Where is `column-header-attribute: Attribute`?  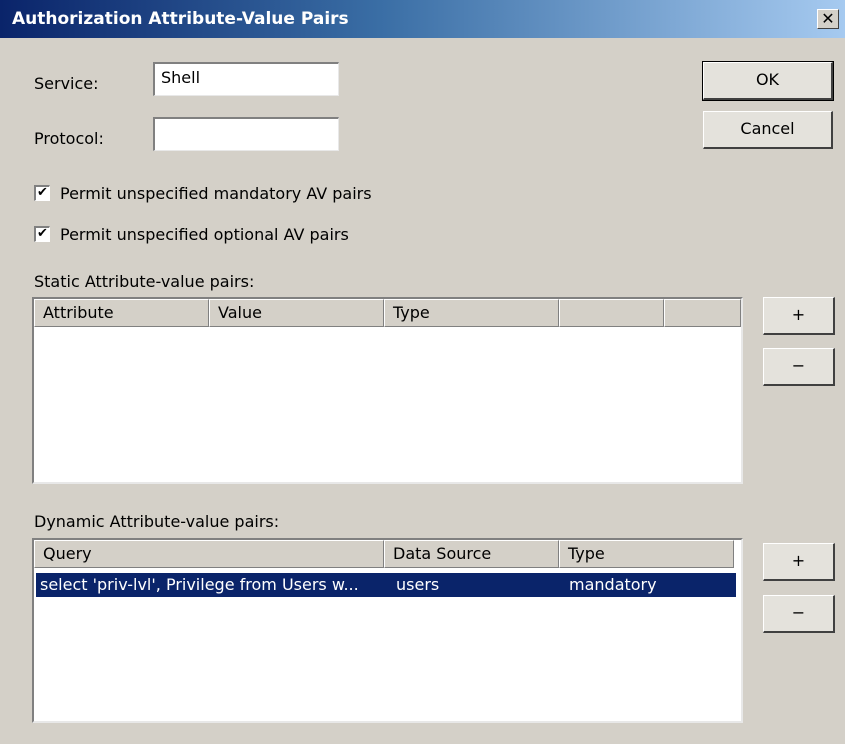 column-header-attribute: Attribute is located at coordinates (121, 313).